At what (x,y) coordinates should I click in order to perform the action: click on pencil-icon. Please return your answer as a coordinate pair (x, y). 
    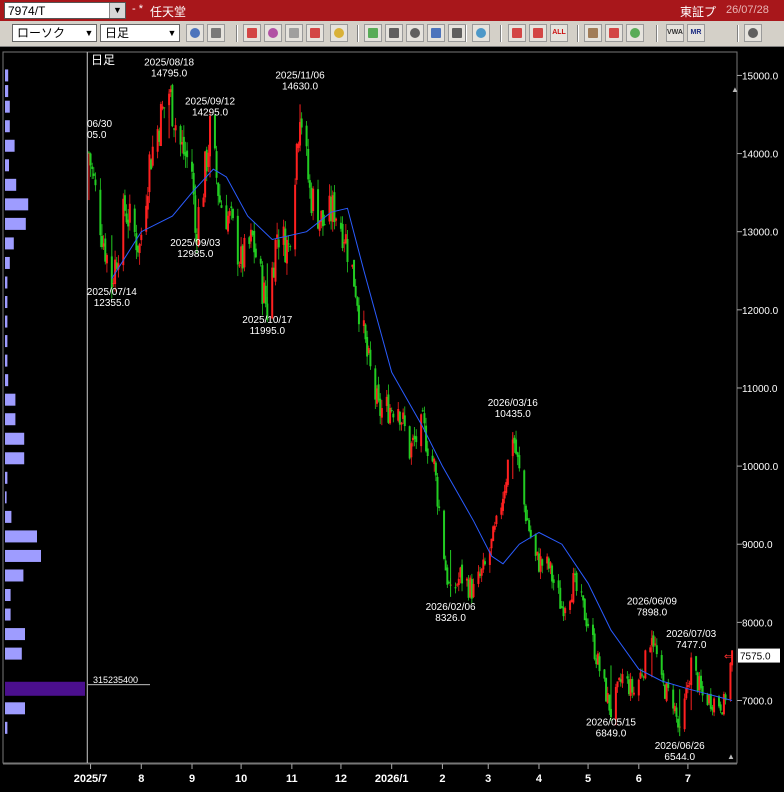
    Looking at the image, I should click on (373, 33).